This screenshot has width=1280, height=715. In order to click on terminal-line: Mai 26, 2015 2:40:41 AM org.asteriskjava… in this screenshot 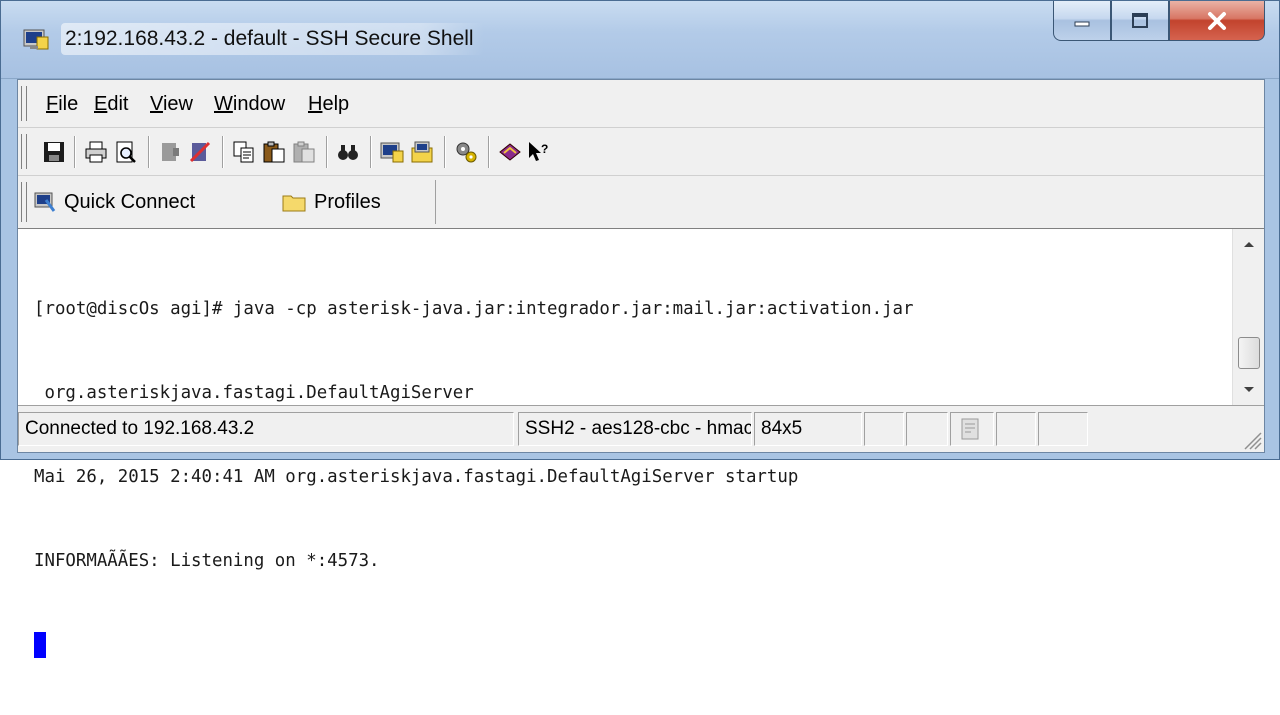, I will do `click(416, 477)`.